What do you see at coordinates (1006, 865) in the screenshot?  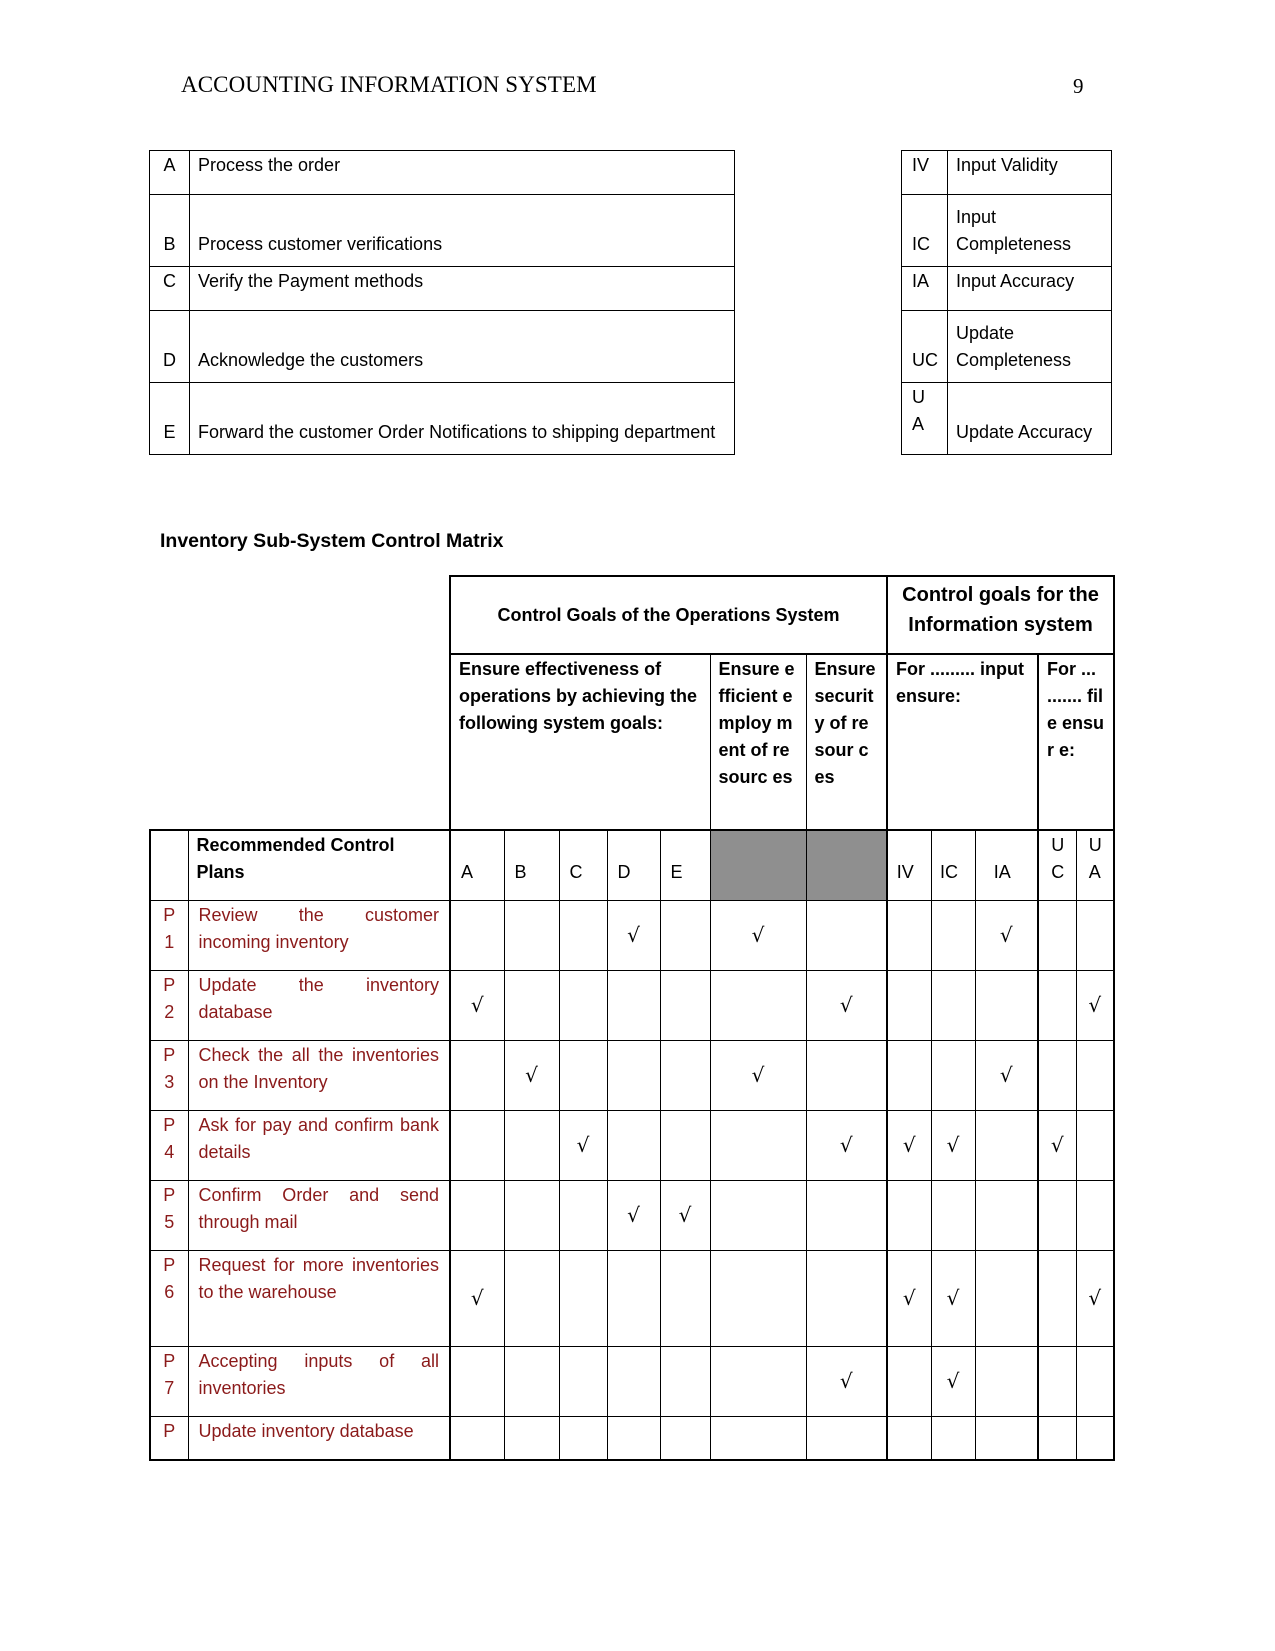 I see `col-header-ia: IA` at bounding box center [1006, 865].